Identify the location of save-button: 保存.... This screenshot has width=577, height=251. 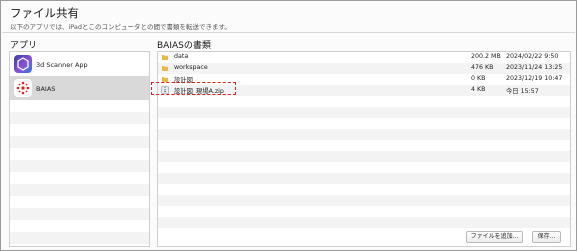
(546, 237).